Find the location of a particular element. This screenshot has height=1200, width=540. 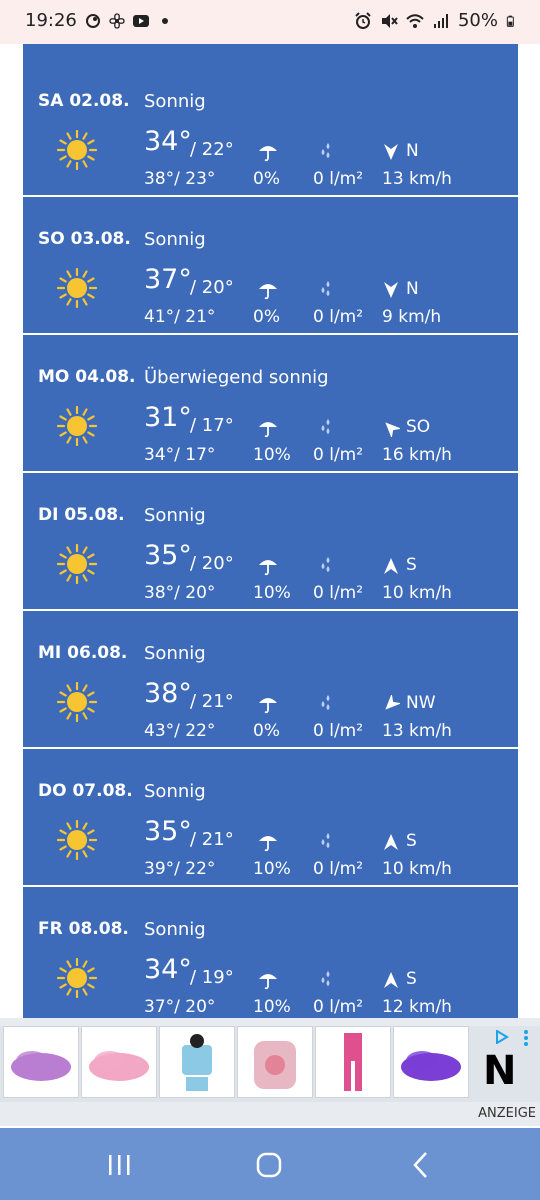

ad-item-backpack is located at coordinates (275, 1062).